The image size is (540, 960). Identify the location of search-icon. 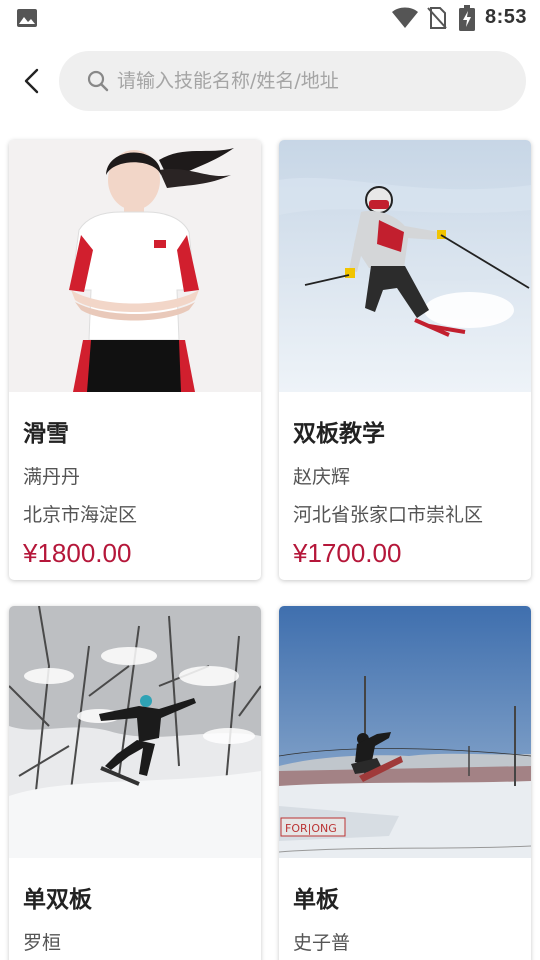
(98, 81).